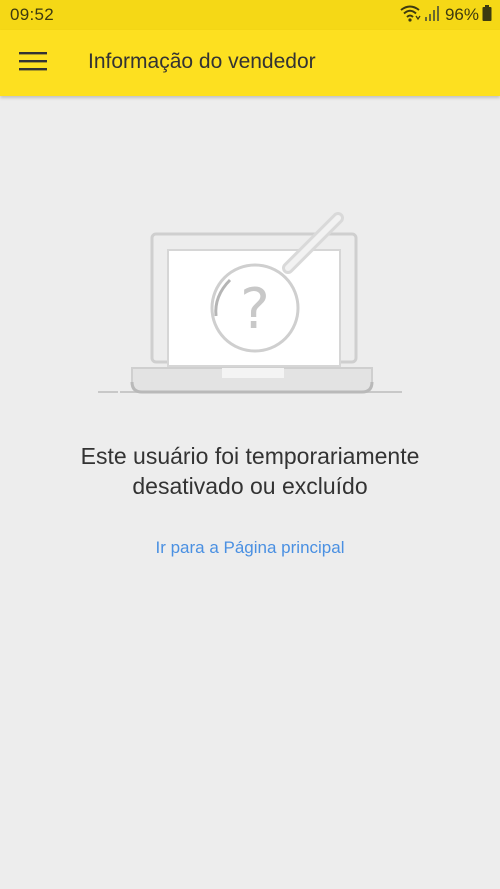 The width and height of the screenshot is (500, 889). What do you see at coordinates (410, 15) in the screenshot?
I see `wifi-icon` at bounding box center [410, 15].